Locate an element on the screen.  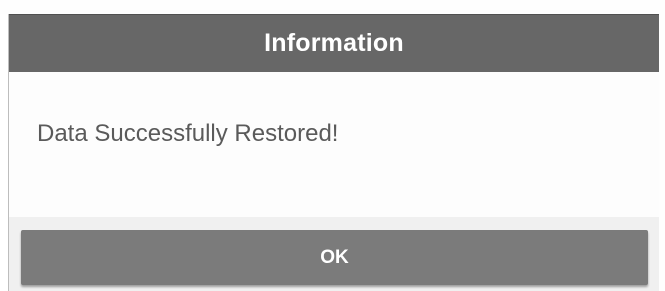
dialog-message: Data Successfully Restored! is located at coordinates (188, 133).